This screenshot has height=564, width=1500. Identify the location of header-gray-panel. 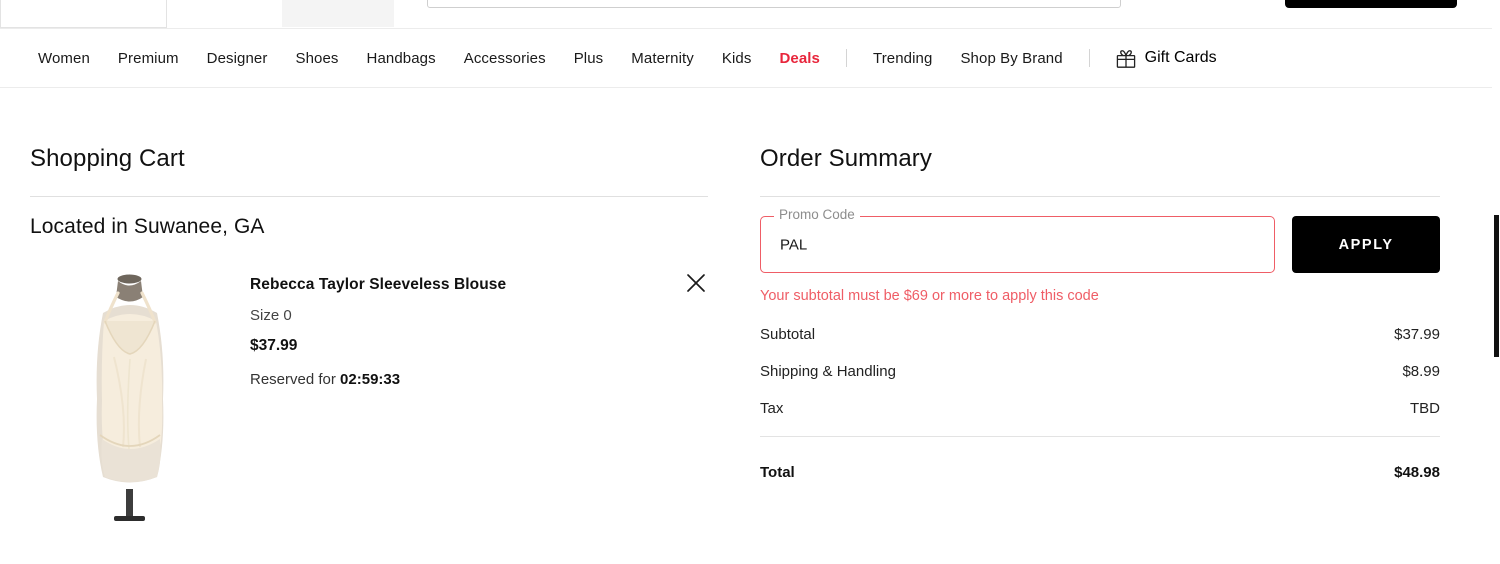
(338, 13).